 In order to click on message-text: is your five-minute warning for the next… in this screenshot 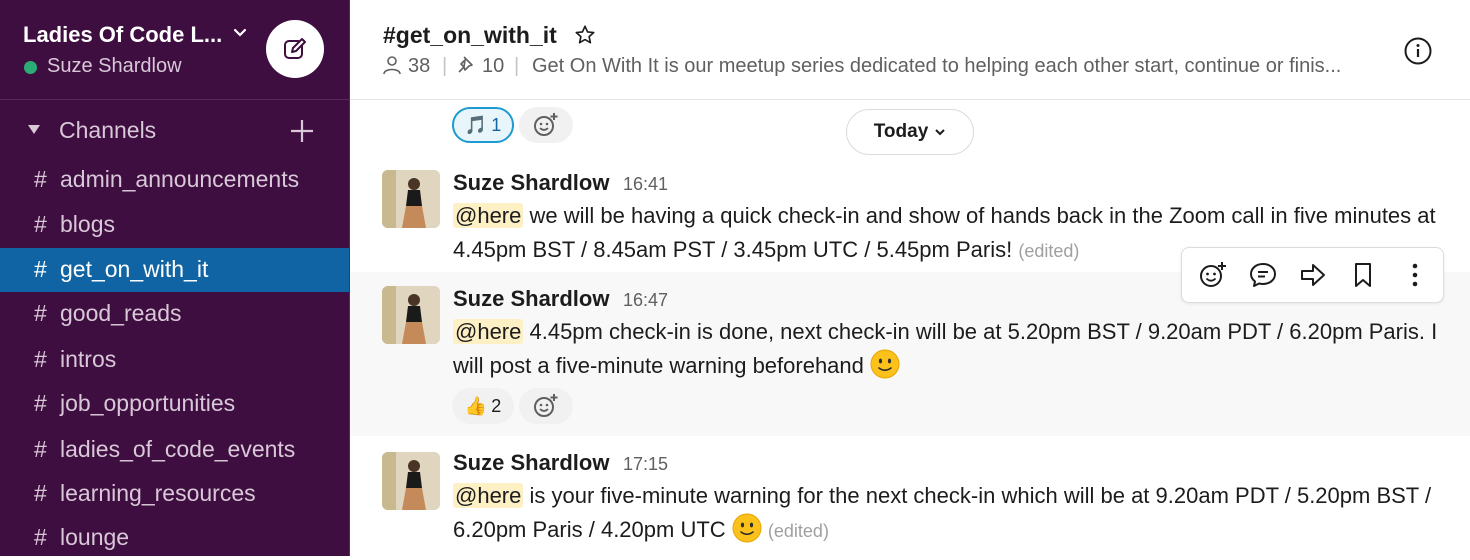, I will do `click(942, 512)`.